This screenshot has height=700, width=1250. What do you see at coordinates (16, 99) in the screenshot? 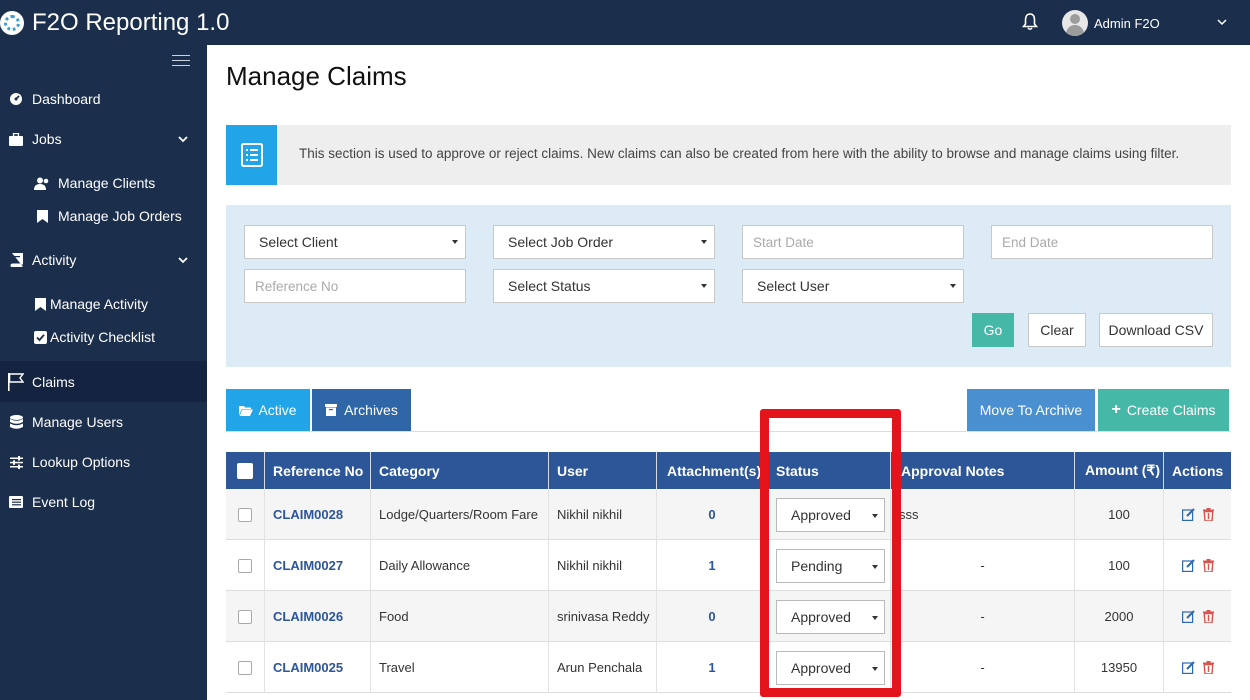
I see `dashboard-icon` at bounding box center [16, 99].